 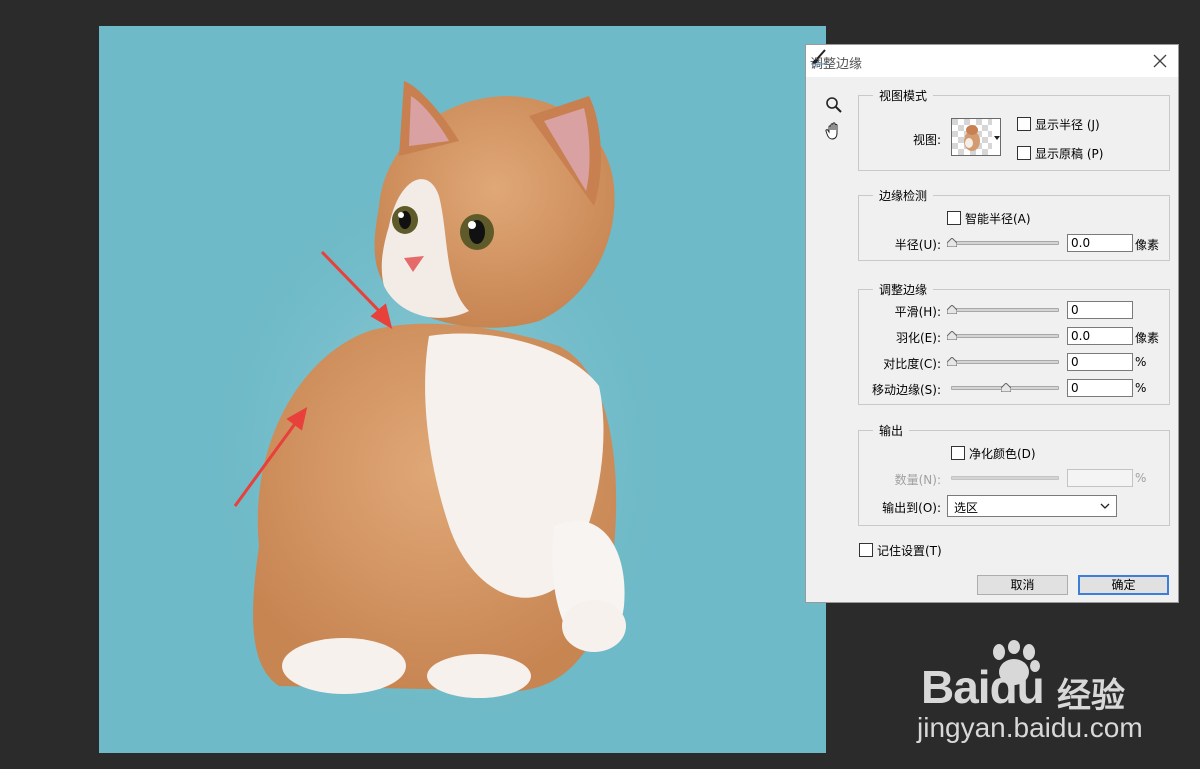 I want to click on show-original-checkbox, so click(x=1024, y=153).